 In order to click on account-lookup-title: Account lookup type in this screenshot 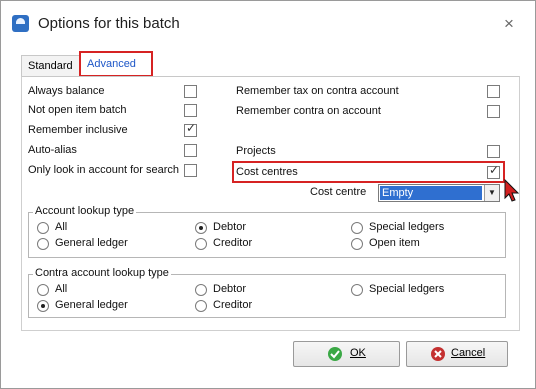, I will do `click(85, 211)`.